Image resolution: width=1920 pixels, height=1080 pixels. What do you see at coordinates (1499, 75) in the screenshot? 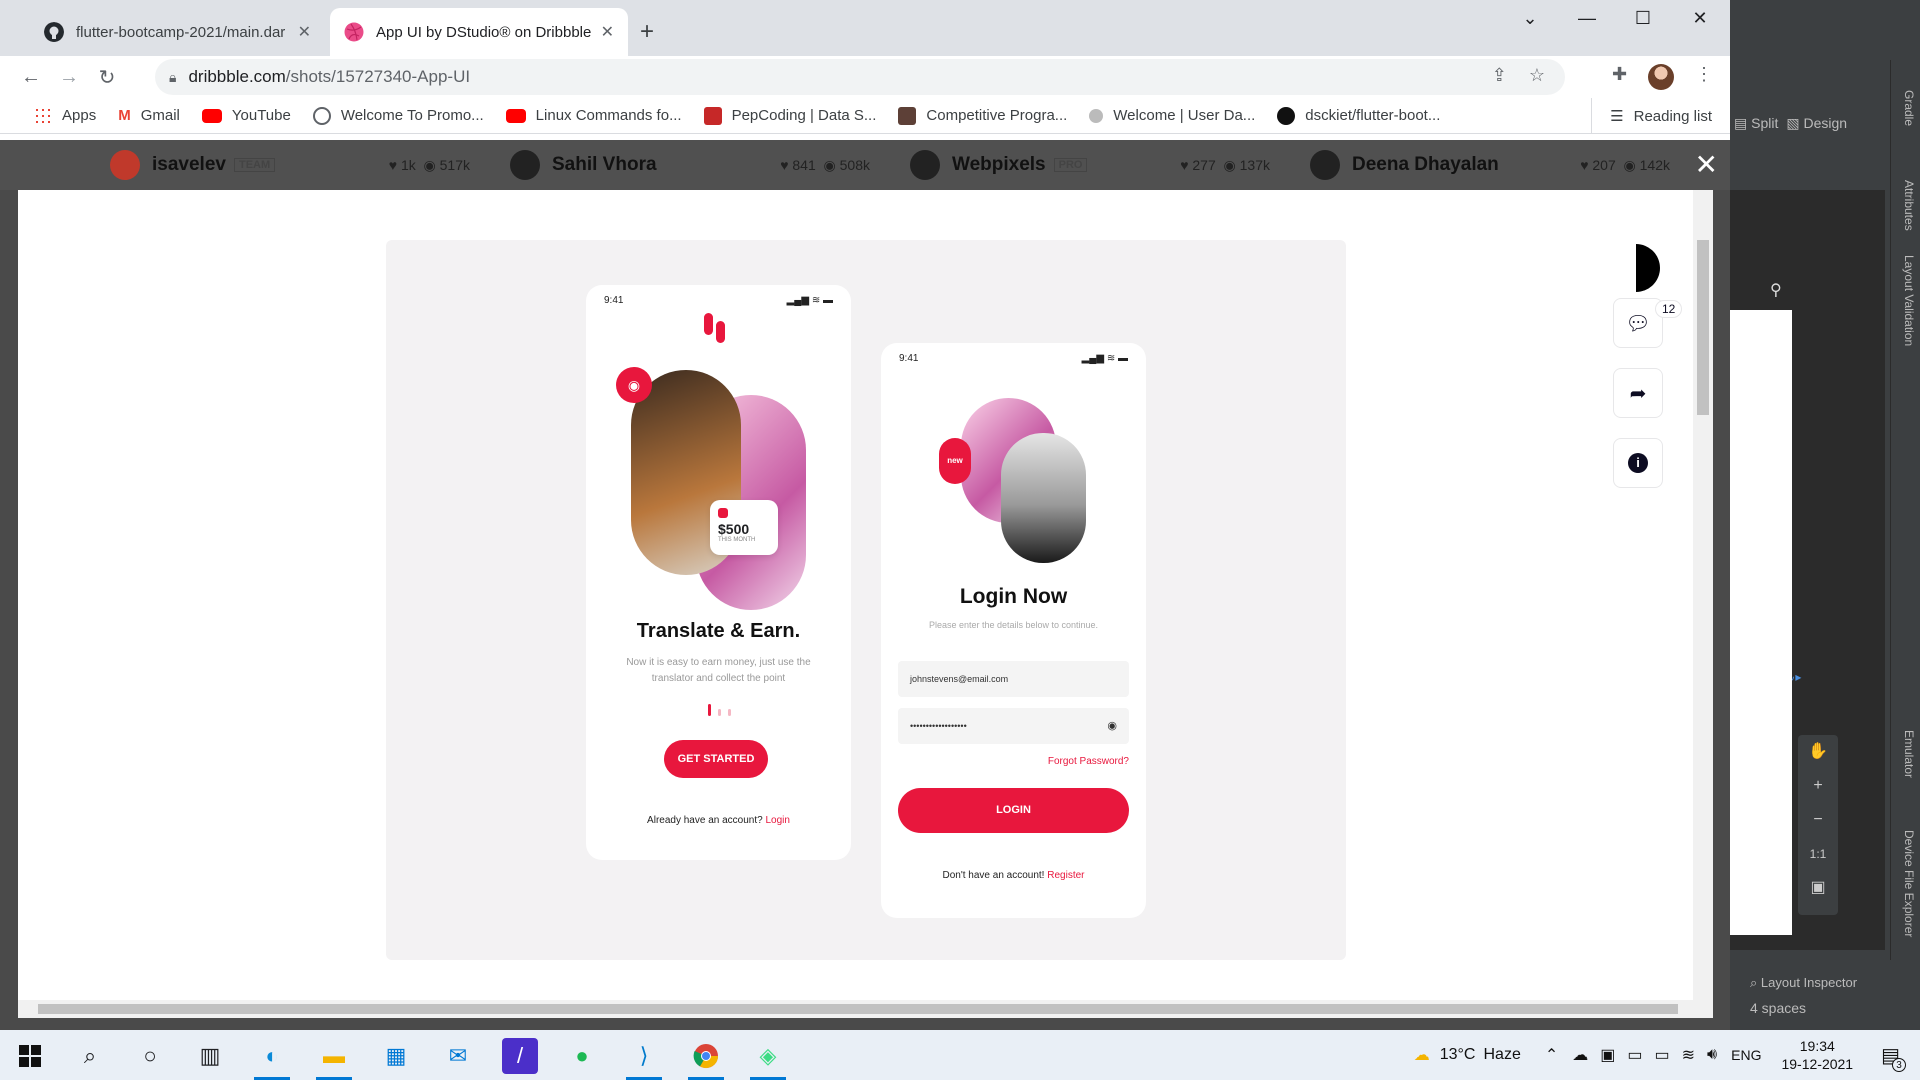
I see `share-icon: ⇪` at bounding box center [1499, 75].